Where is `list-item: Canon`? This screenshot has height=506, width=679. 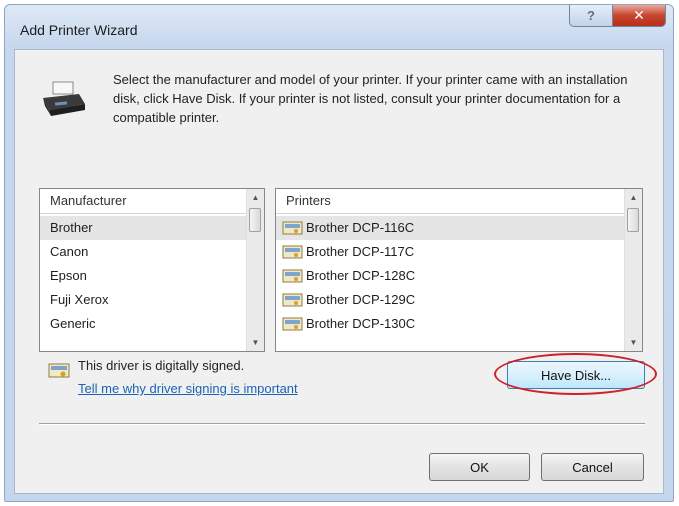
list-item: Canon is located at coordinates (143, 252).